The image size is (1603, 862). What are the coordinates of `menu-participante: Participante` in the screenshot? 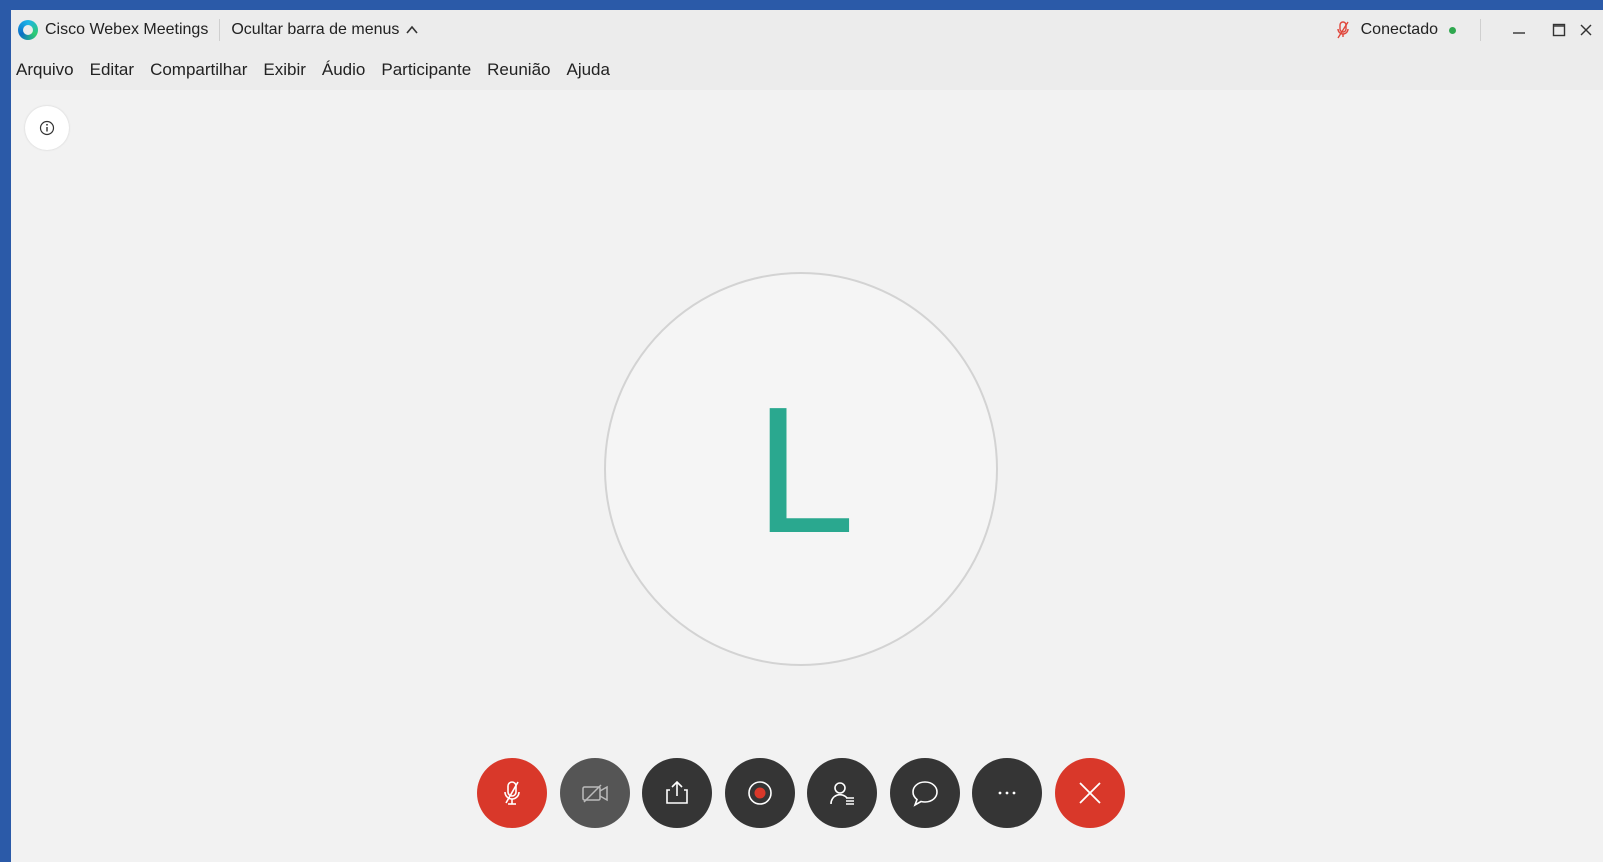 It's located at (426, 70).